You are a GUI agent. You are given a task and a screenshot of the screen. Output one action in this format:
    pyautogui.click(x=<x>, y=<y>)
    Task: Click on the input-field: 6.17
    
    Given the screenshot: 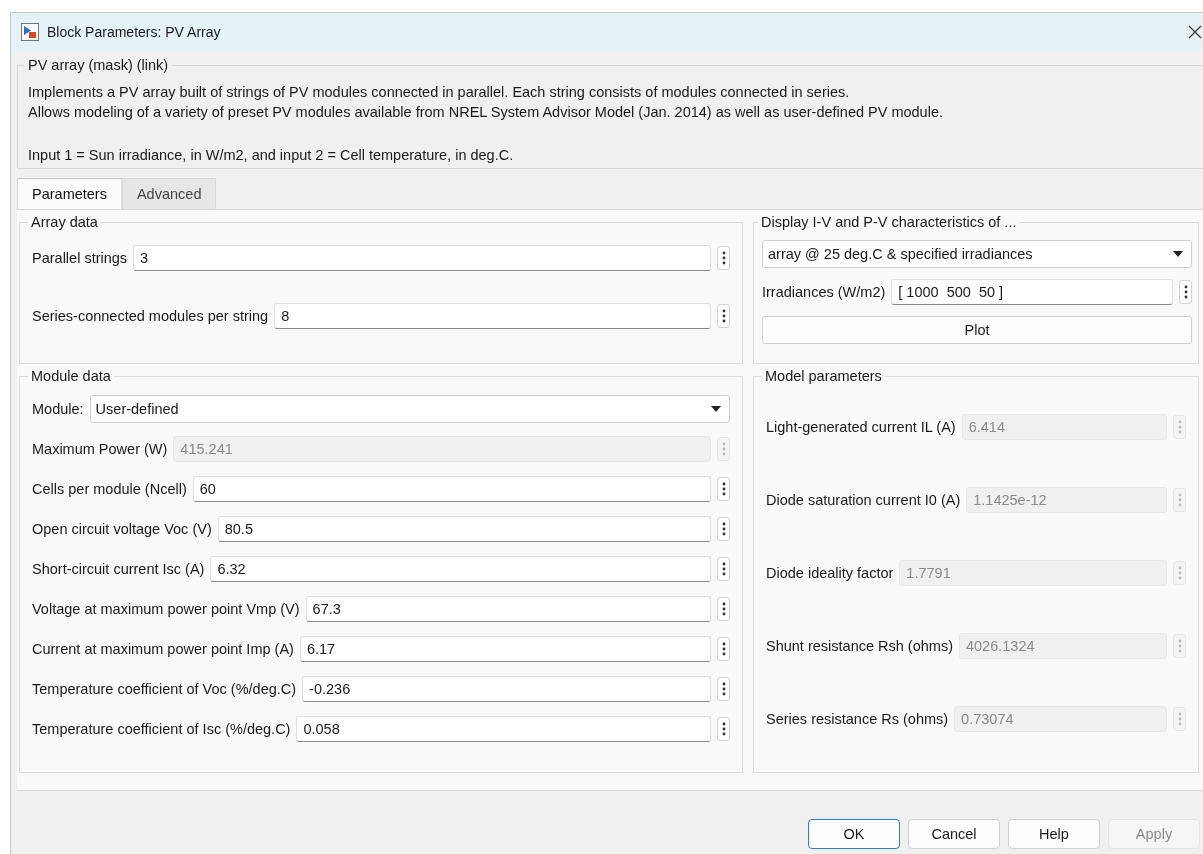 What is the action you would take?
    pyautogui.click(x=505, y=649)
    